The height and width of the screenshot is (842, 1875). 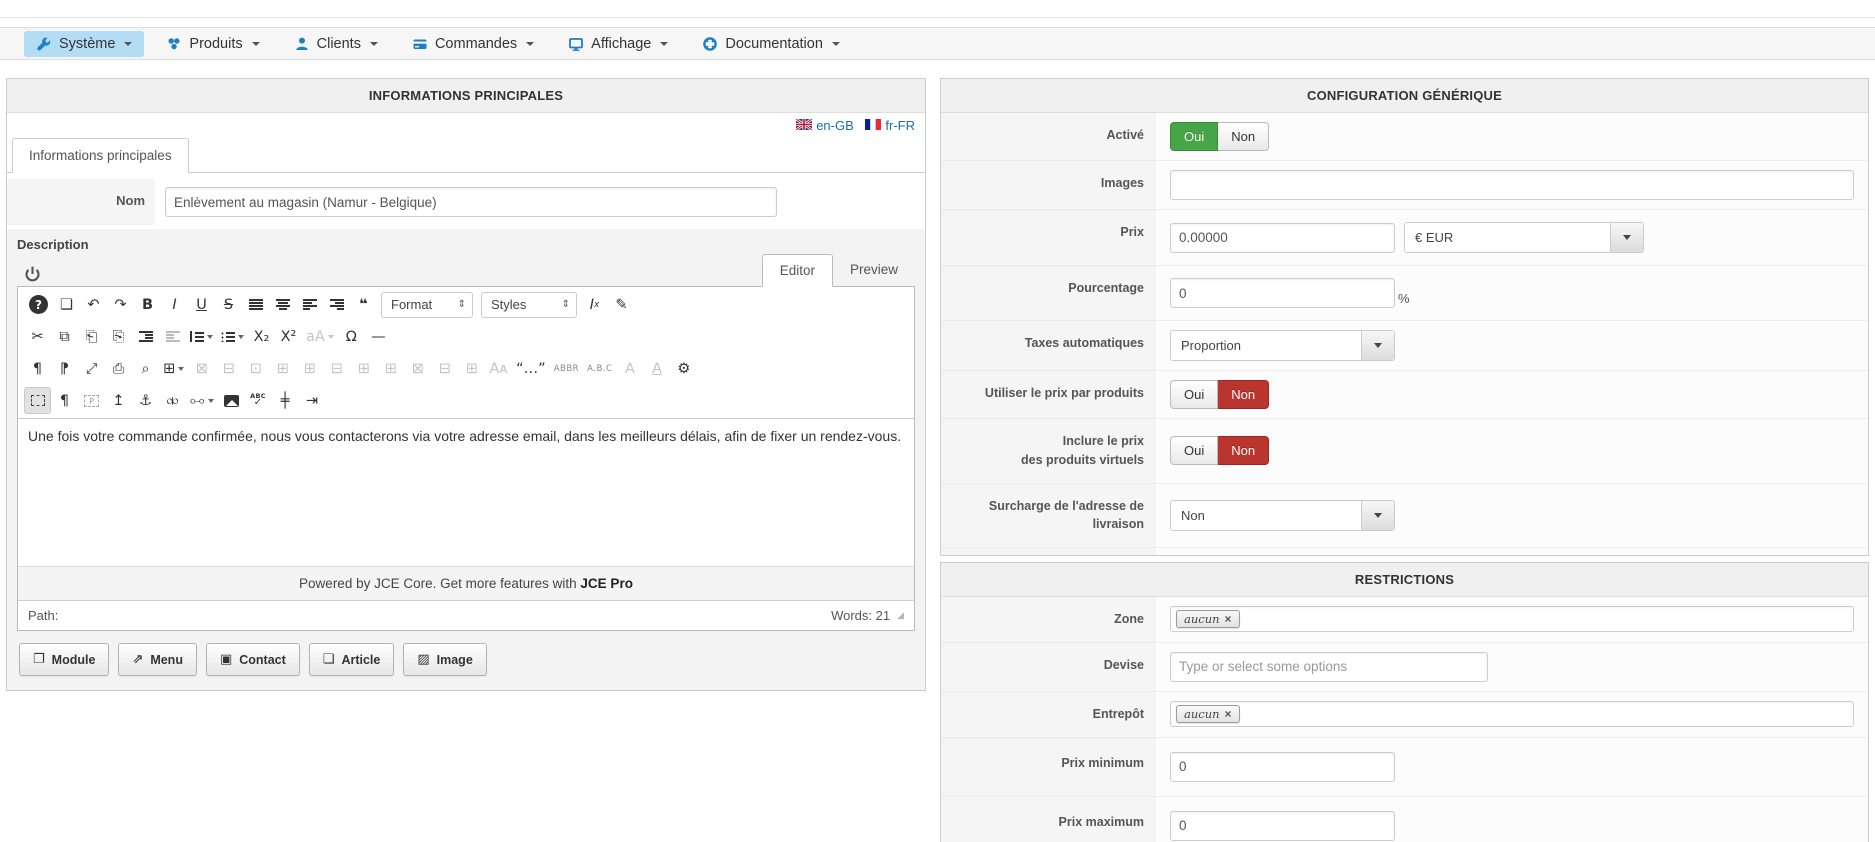 I want to click on menu-commandes: Commandes, so click(x=473, y=44).